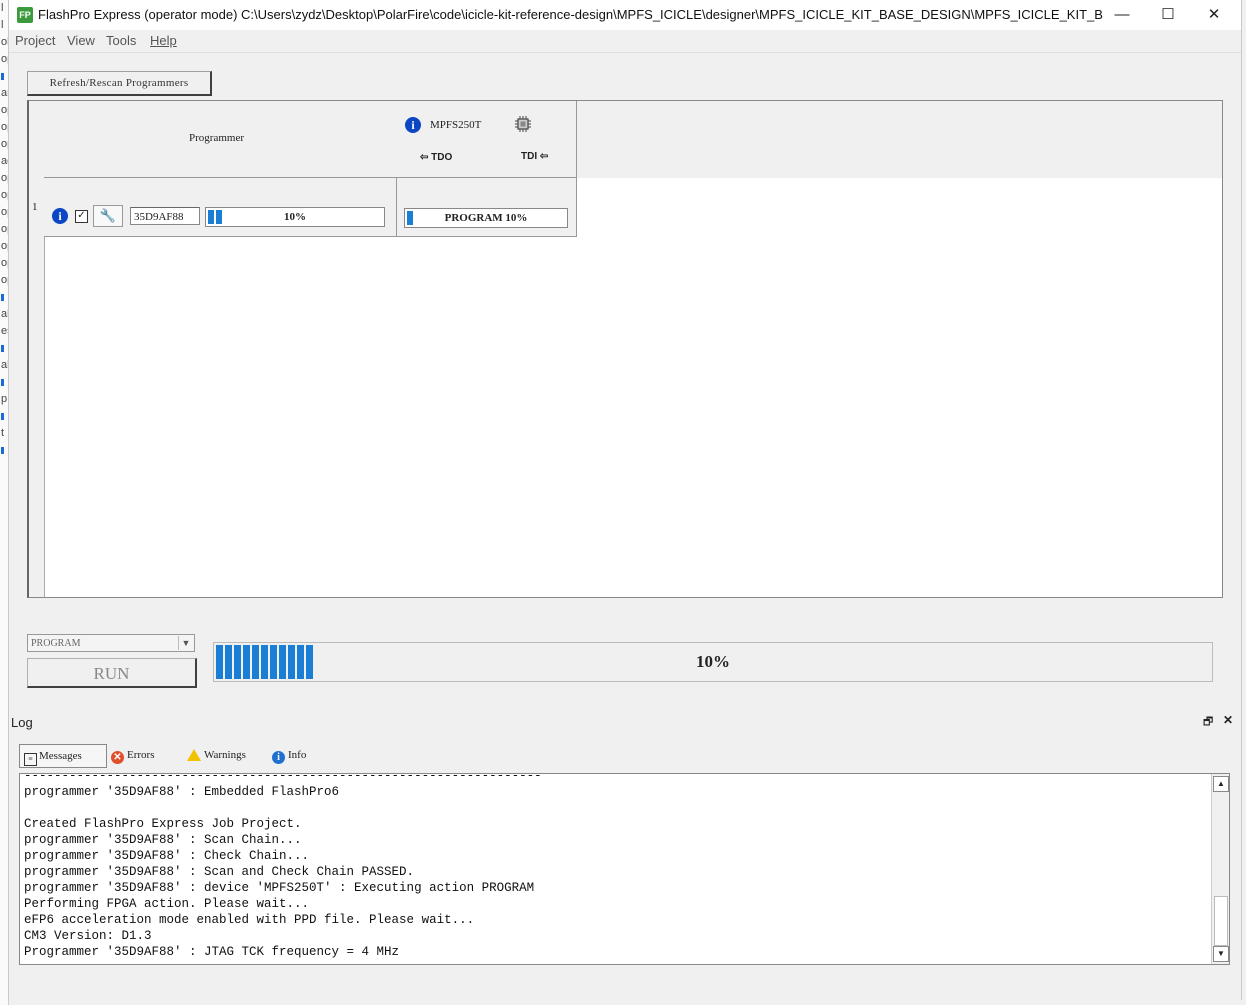  I want to click on refresh-rescan-button: Refresh/Rescan Programmers, so click(119, 83).